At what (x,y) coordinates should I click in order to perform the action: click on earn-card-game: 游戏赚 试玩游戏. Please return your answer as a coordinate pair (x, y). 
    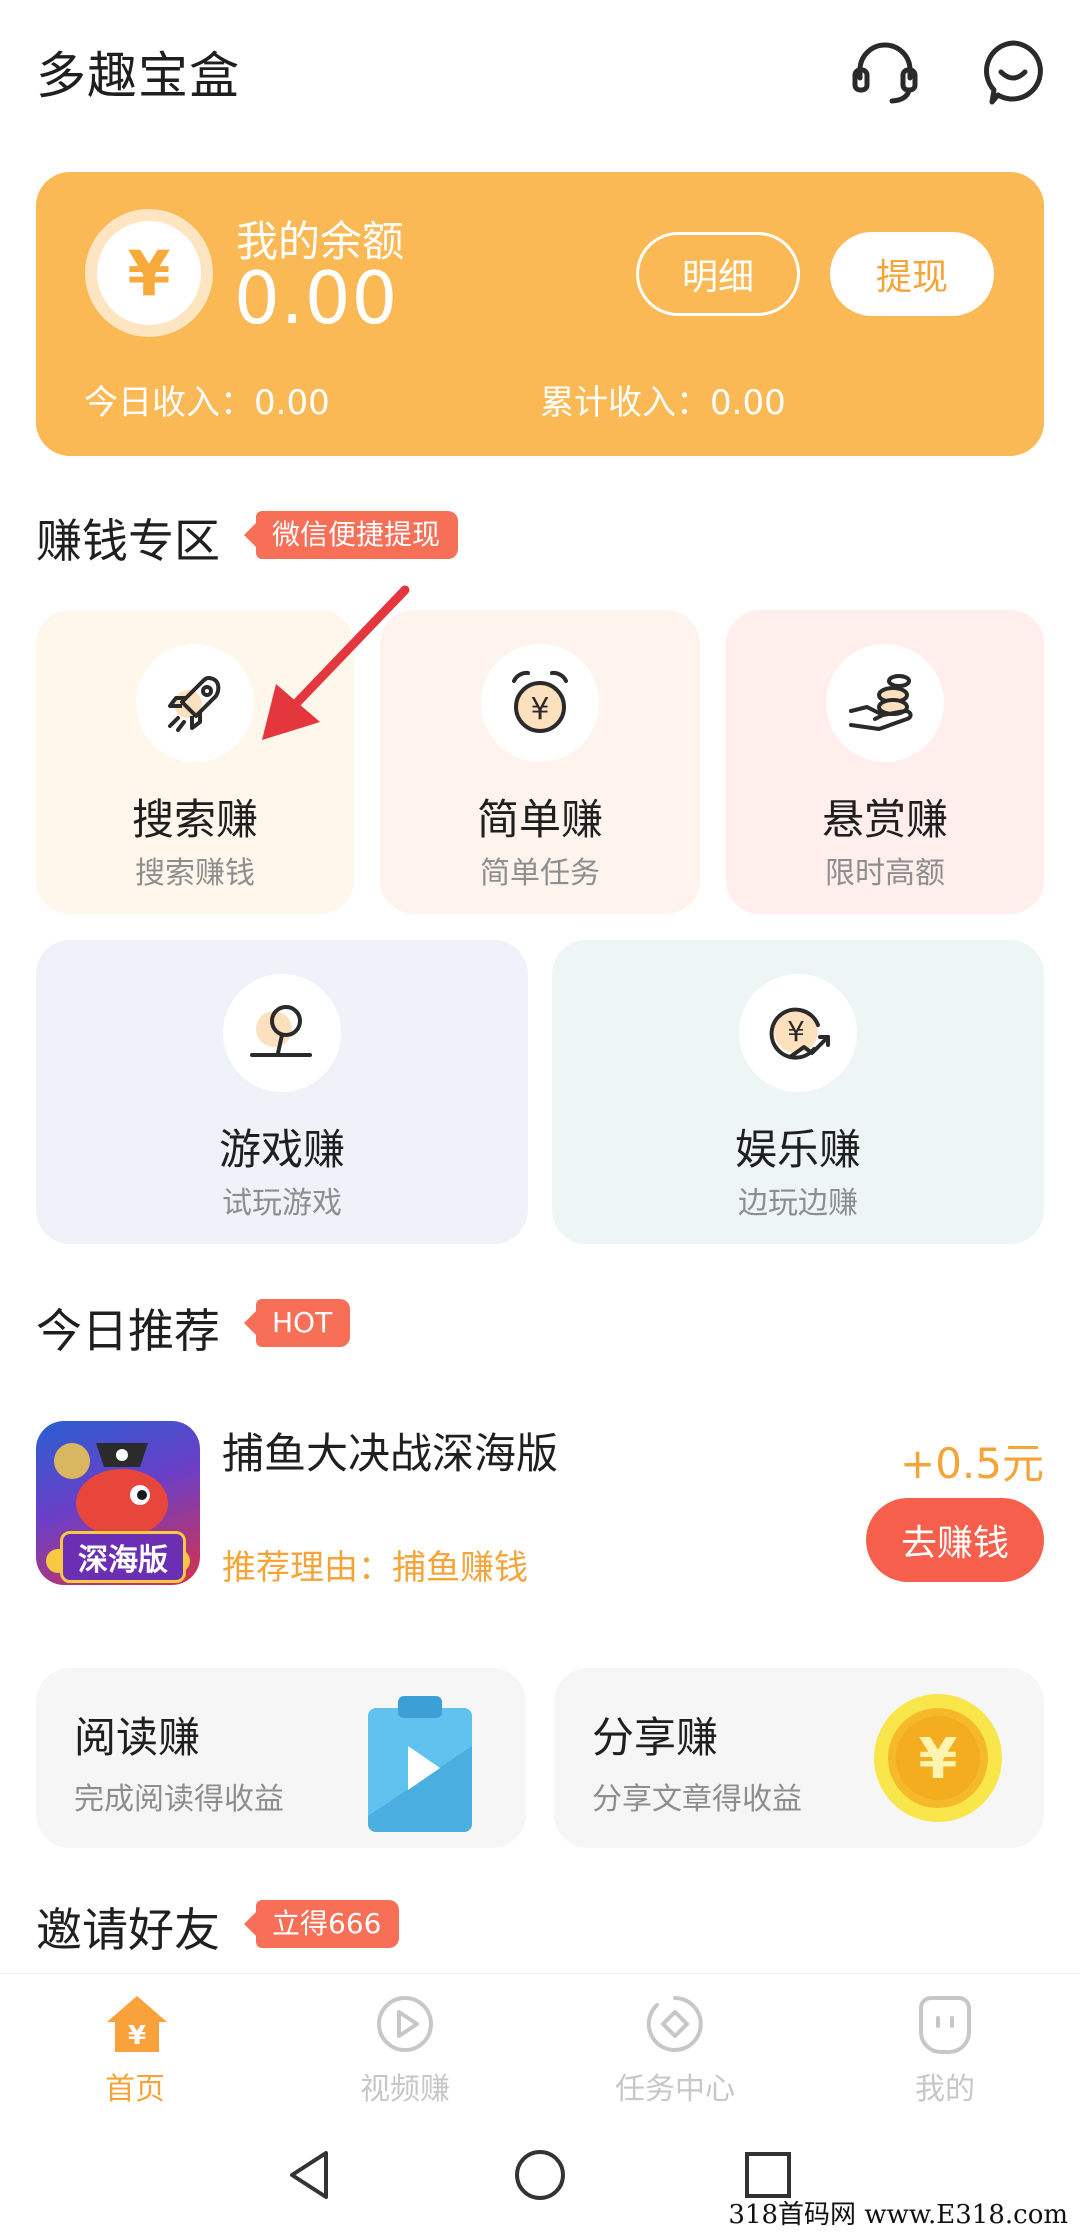
    Looking at the image, I should click on (282, 1092).